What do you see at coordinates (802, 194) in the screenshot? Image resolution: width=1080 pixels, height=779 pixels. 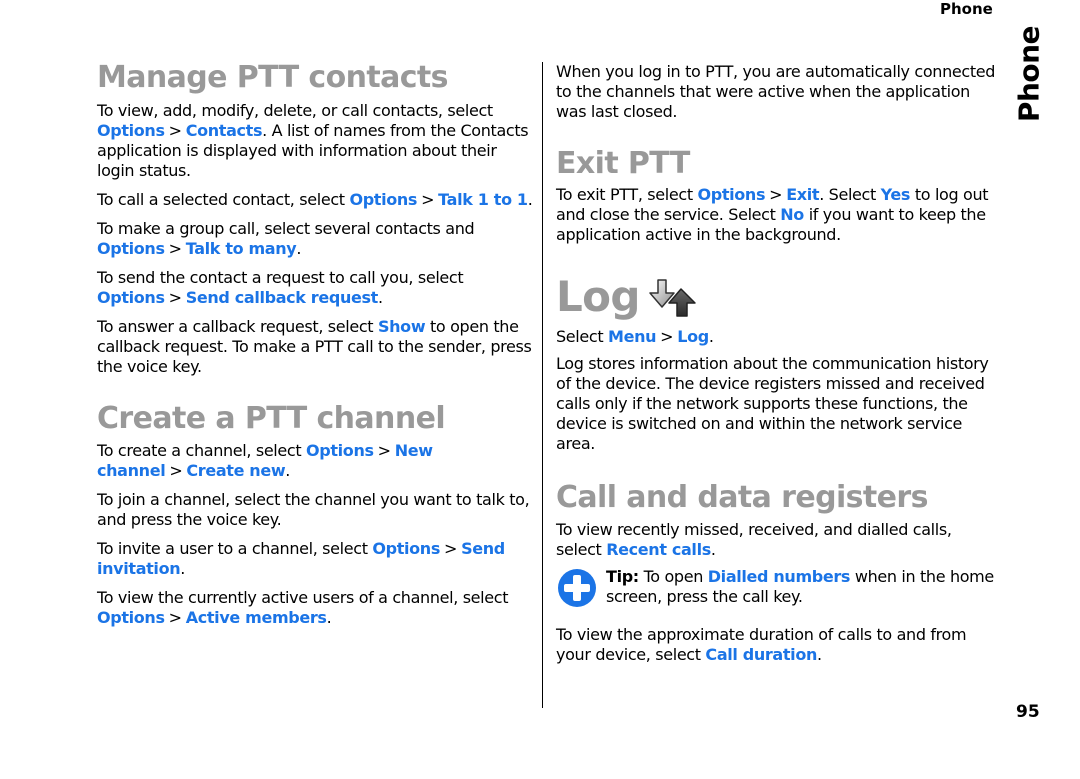 I see `link-exit: Exit` at bounding box center [802, 194].